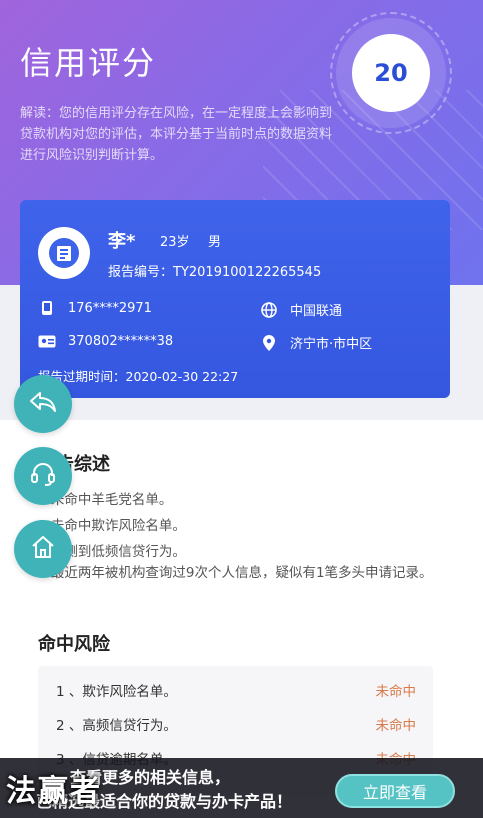  I want to click on location-info: 济宁市·市中区, so click(316, 342).